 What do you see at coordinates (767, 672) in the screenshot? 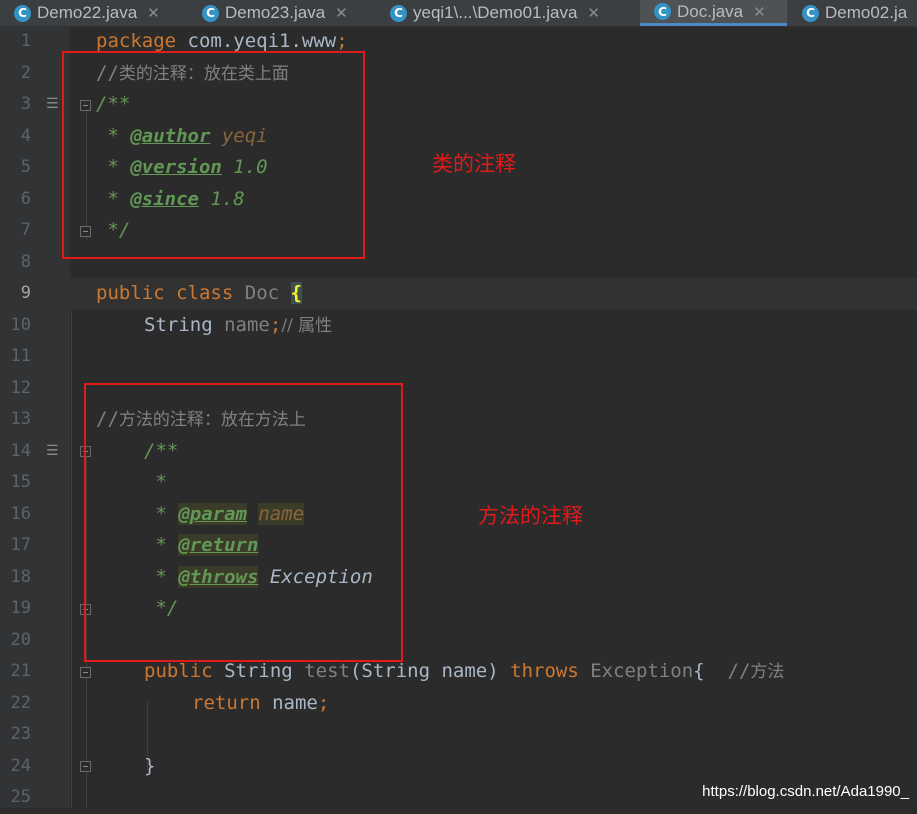
I see `method-comment: 方法` at bounding box center [767, 672].